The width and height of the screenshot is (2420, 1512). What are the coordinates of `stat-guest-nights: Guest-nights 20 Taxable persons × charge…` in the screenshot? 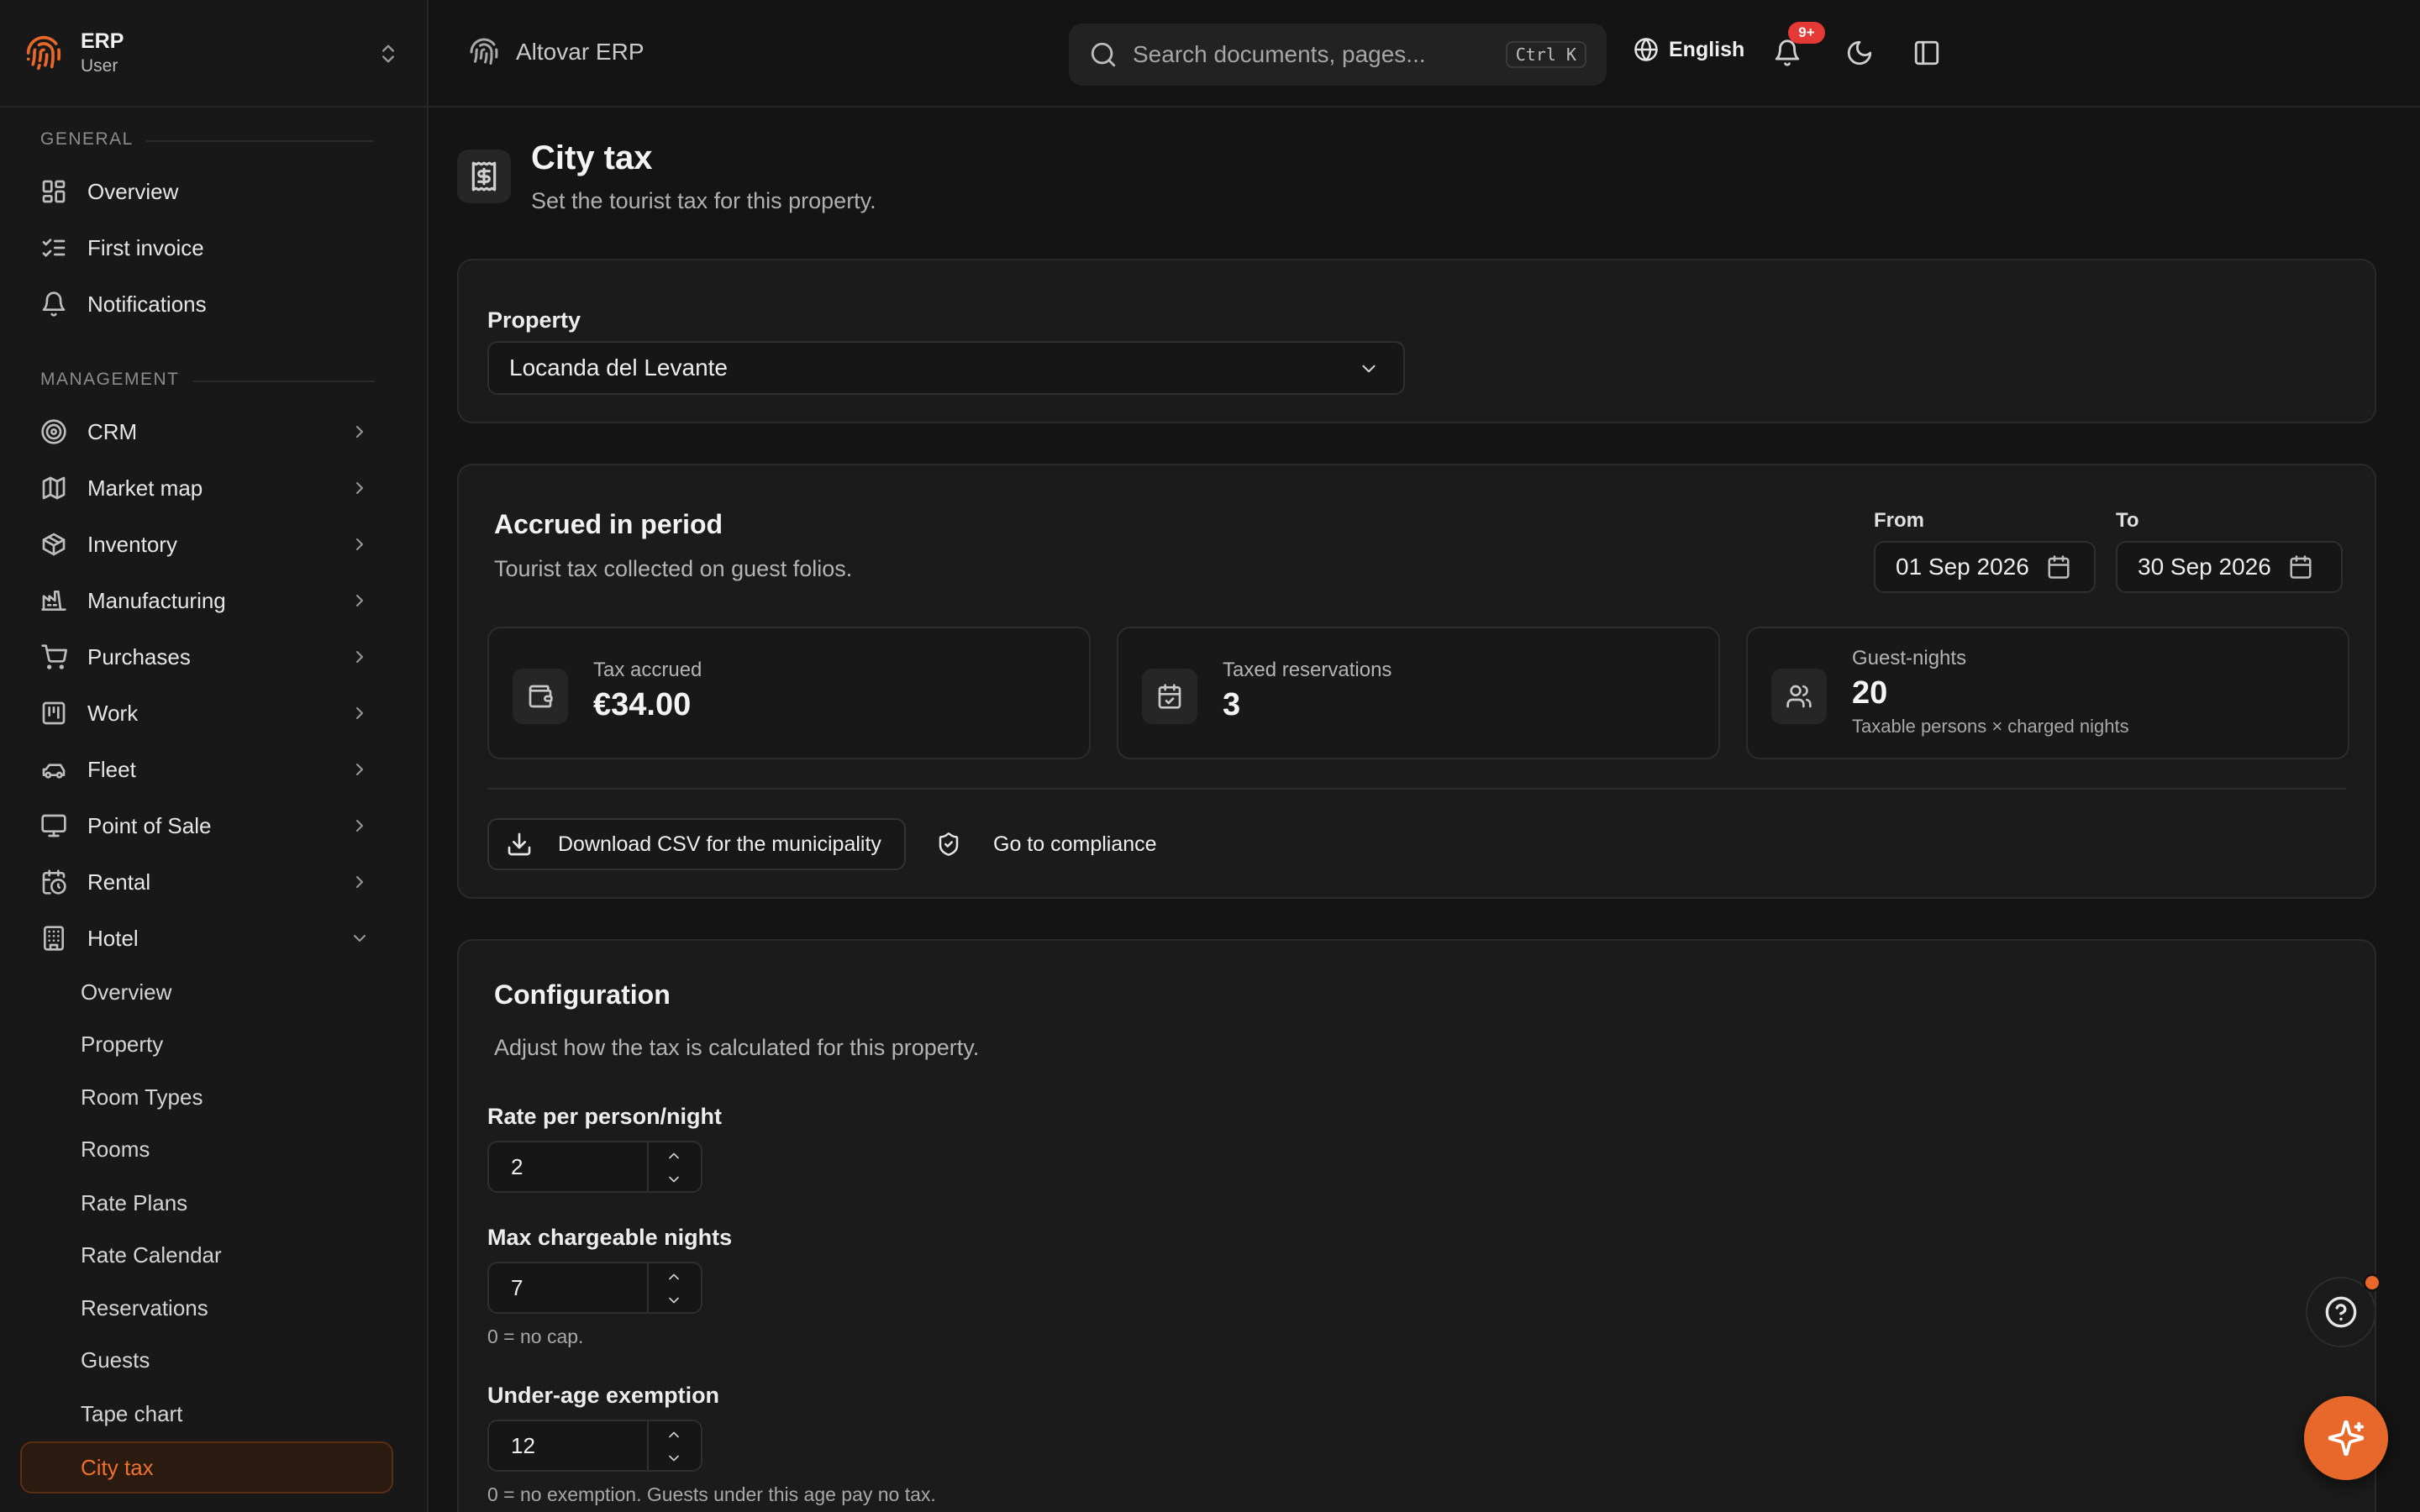 It's located at (2047, 693).